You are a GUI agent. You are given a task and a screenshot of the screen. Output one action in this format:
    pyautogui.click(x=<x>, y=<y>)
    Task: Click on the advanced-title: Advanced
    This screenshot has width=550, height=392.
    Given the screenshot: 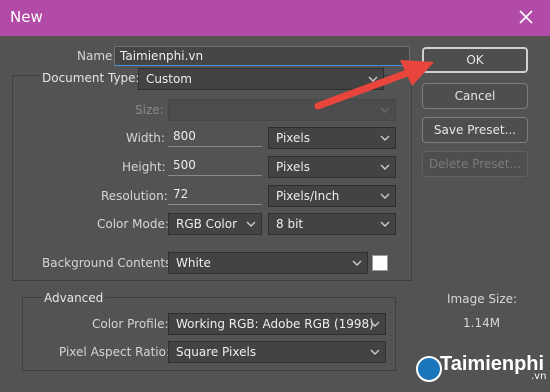 What is the action you would take?
    pyautogui.click(x=74, y=298)
    